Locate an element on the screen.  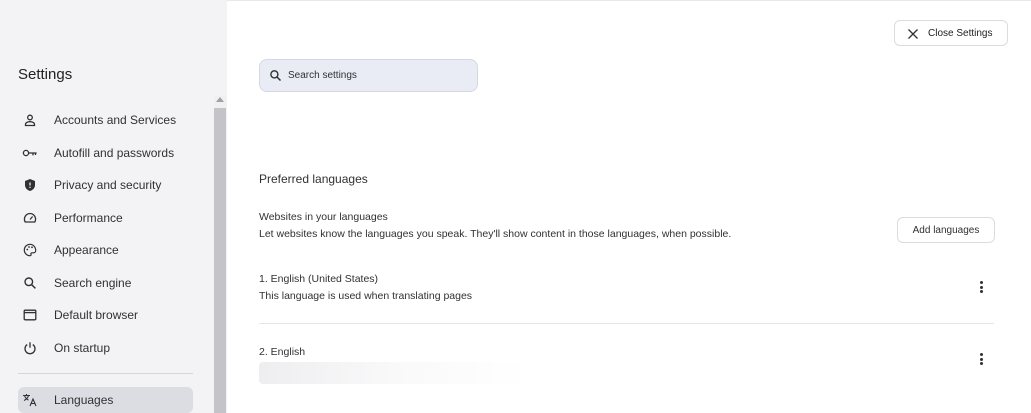
sidebar-item-performance: Performance is located at coordinates (100, 218).